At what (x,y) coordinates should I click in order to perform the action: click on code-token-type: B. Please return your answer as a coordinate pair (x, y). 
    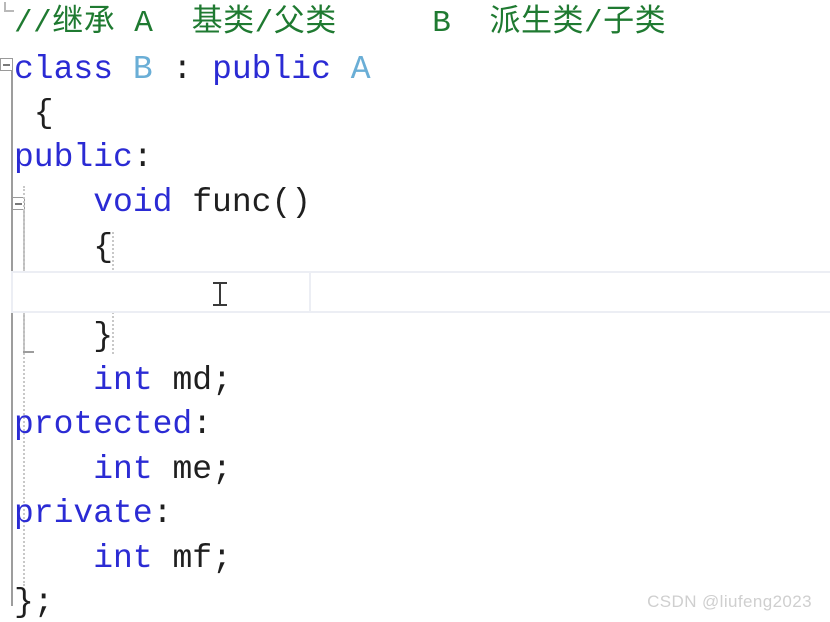
    Looking at the image, I should click on (142, 69).